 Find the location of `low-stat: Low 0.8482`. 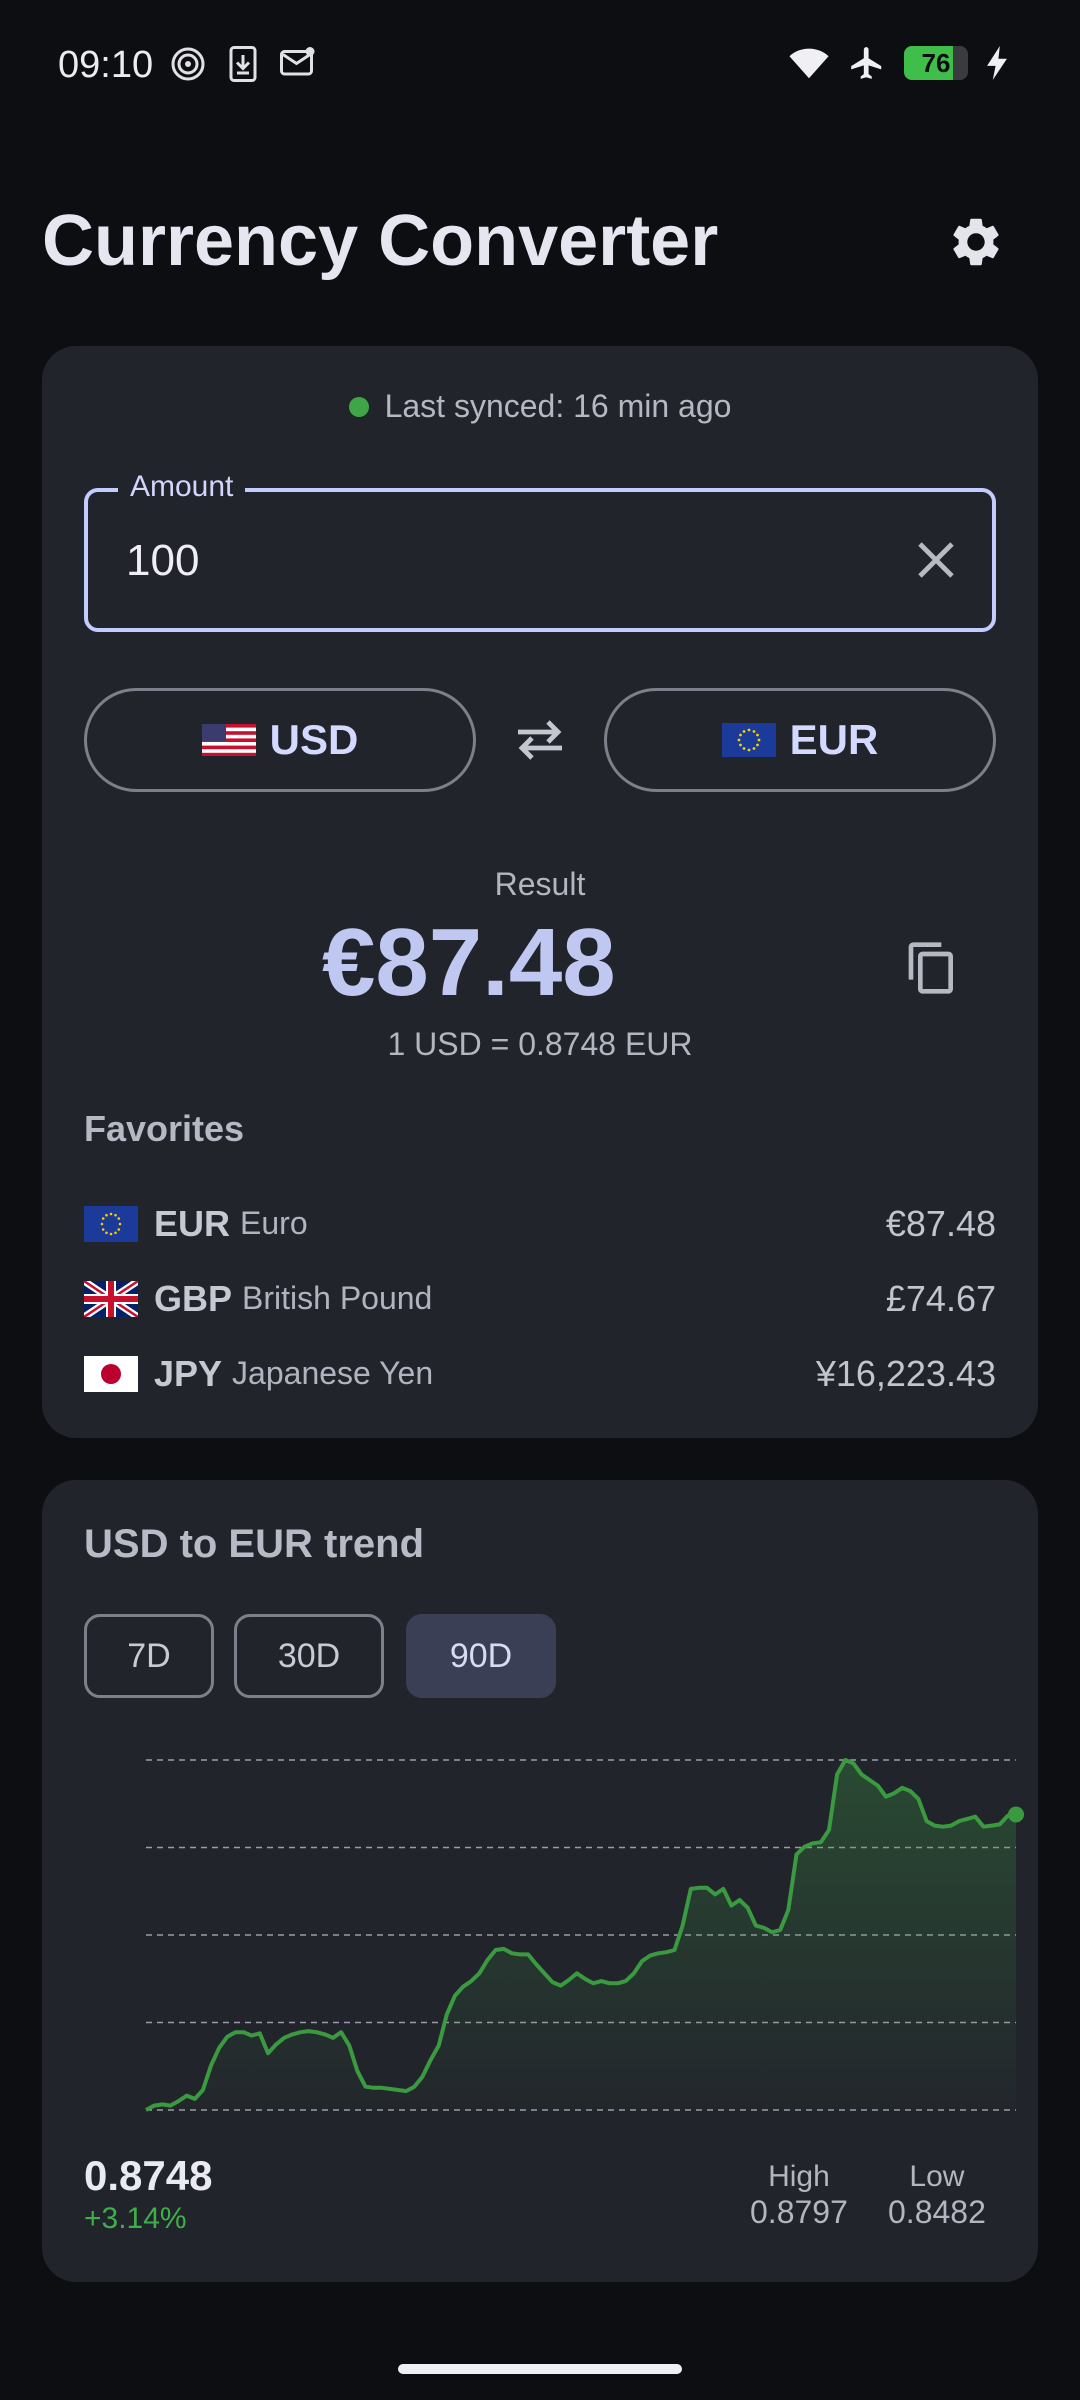

low-stat: Low 0.8482 is located at coordinates (937, 2195).